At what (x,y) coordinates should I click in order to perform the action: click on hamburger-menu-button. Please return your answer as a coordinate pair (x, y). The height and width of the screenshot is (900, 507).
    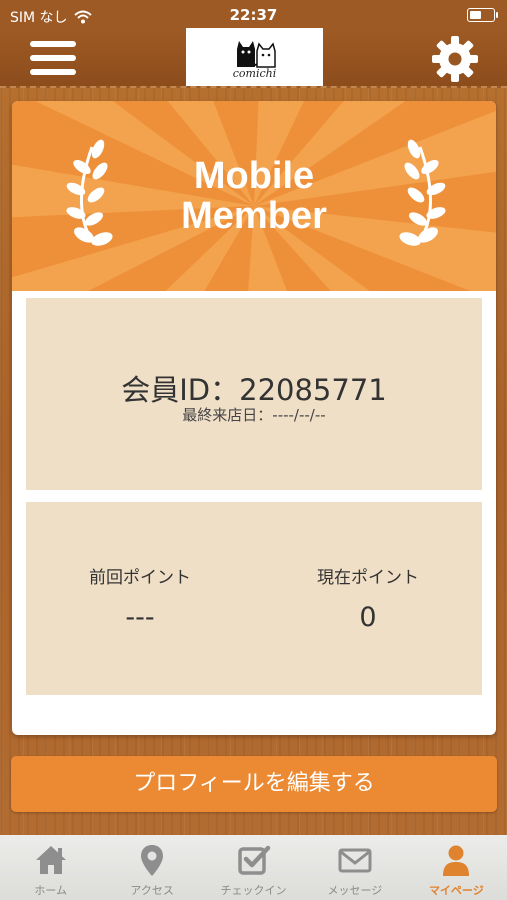
    Looking at the image, I should click on (53, 58).